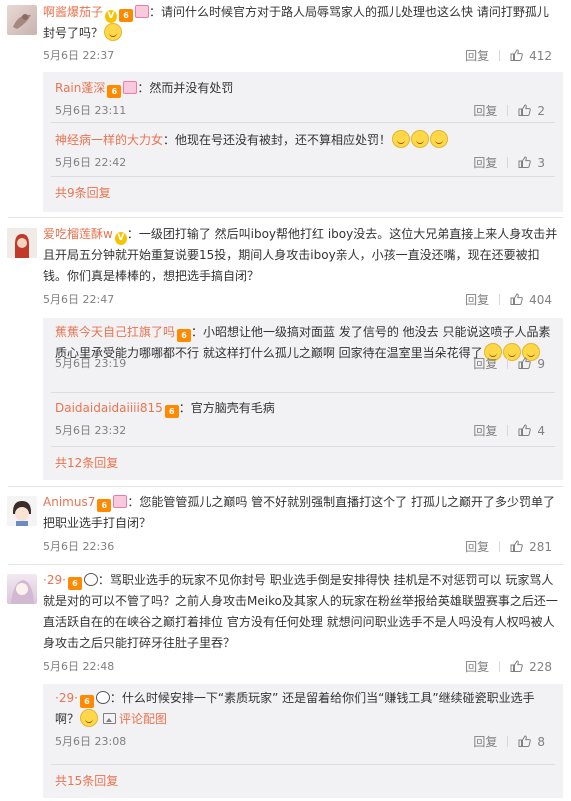 The image size is (571, 801). Describe the element at coordinates (91, 741) in the screenshot. I see `reply-time: 5月6日 23:08` at that location.